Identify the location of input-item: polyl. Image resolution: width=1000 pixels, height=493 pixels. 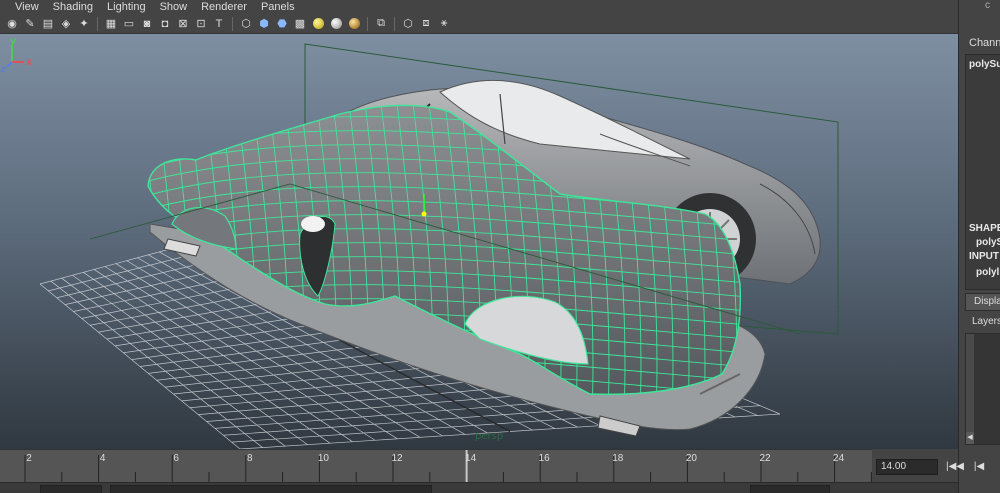
(987, 272).